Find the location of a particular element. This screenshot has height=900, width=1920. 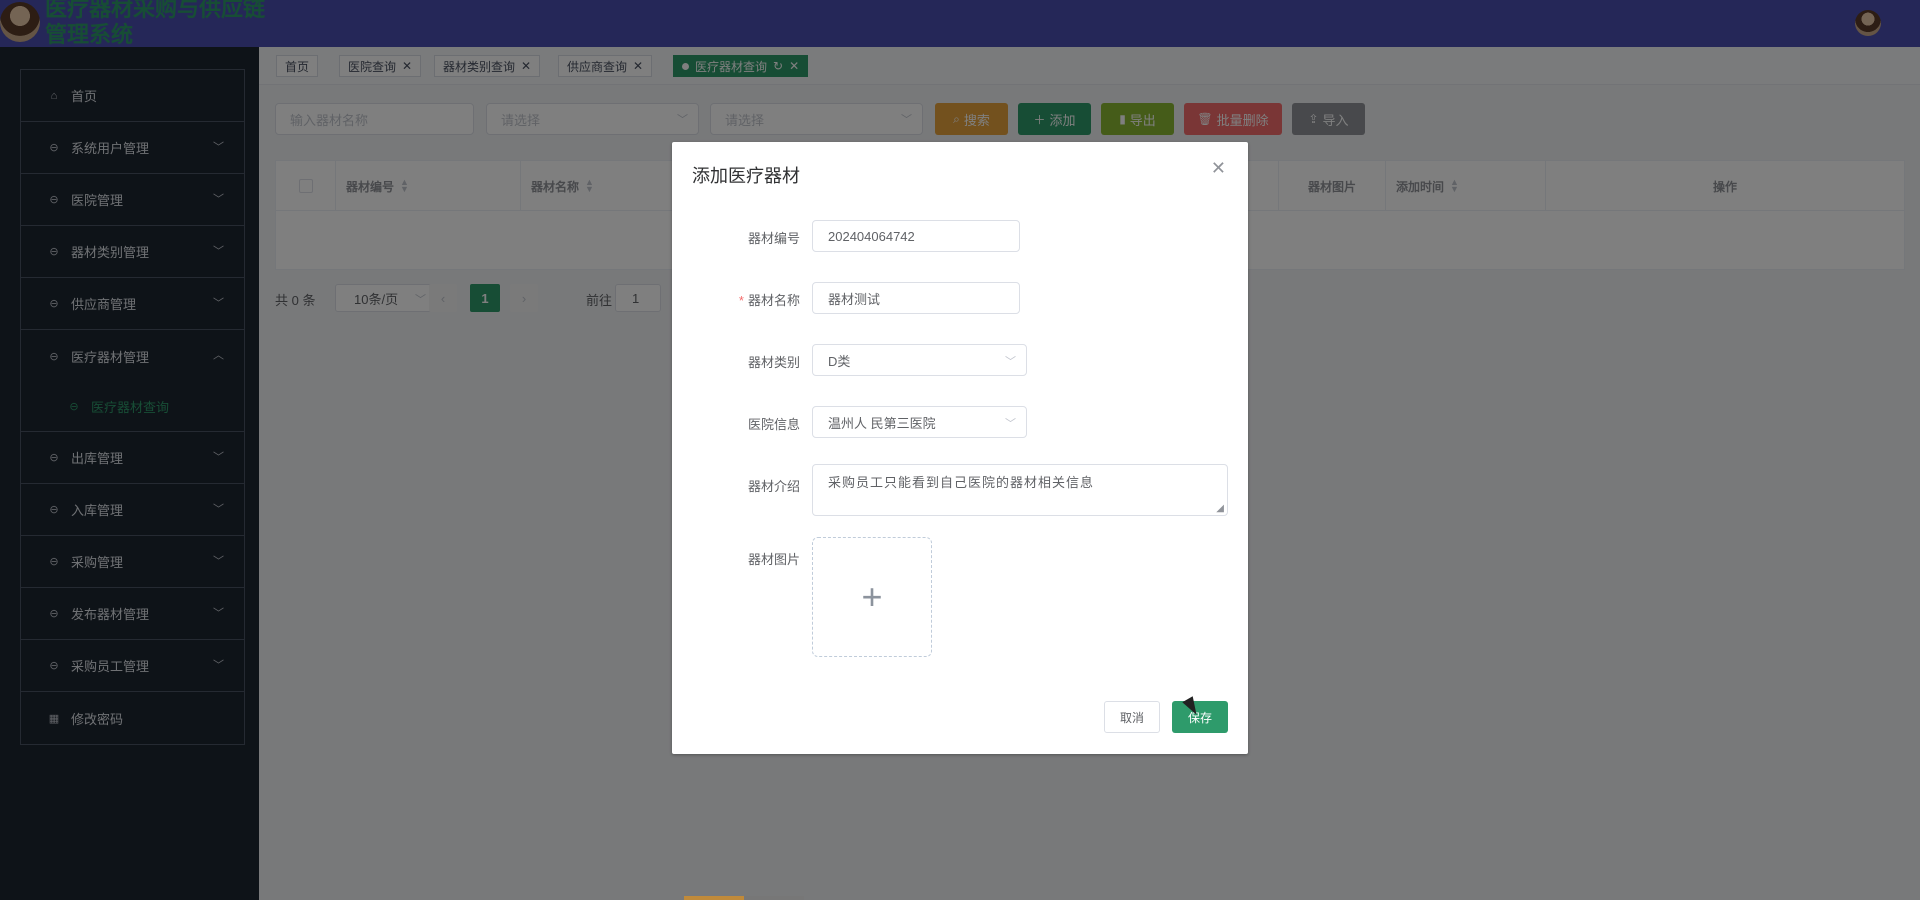

image-label: 器材图片 is located at coordinates (773, 559).